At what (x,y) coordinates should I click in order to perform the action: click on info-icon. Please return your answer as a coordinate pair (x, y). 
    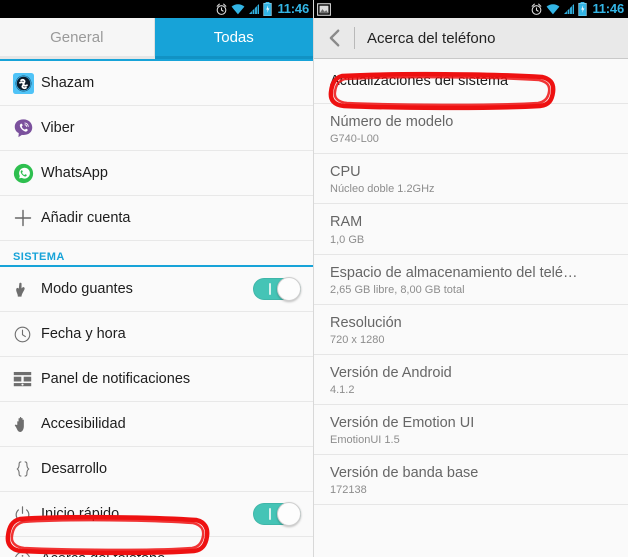
    Looking at the image, I should click on (27, 553).